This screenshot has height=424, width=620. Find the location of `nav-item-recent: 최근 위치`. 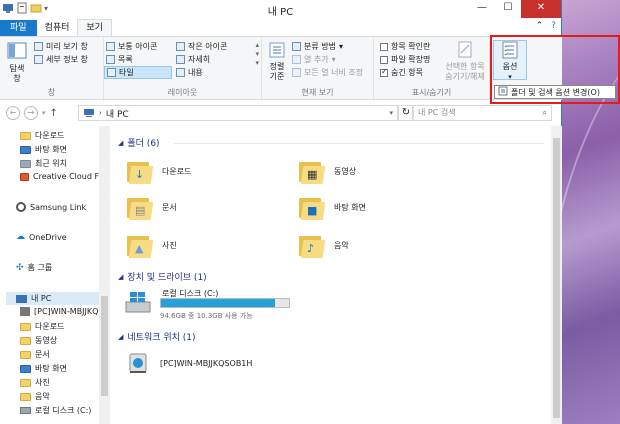

nav-item-recent: 최근 위치 is located at coordinates (43, 163).